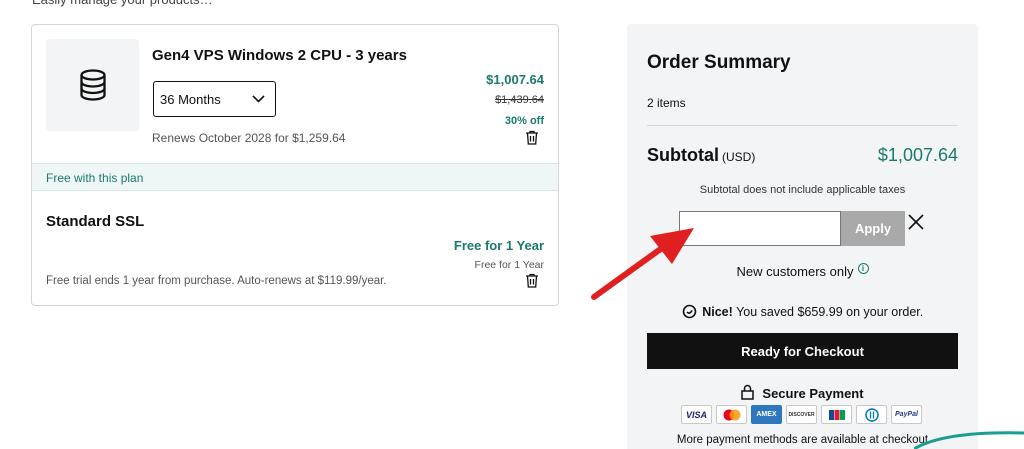  What do you see at coordinates (295, 177) in the screenshot?
I see `free-with-plan-band: Free with this plan` at bounding box center [295, 177].